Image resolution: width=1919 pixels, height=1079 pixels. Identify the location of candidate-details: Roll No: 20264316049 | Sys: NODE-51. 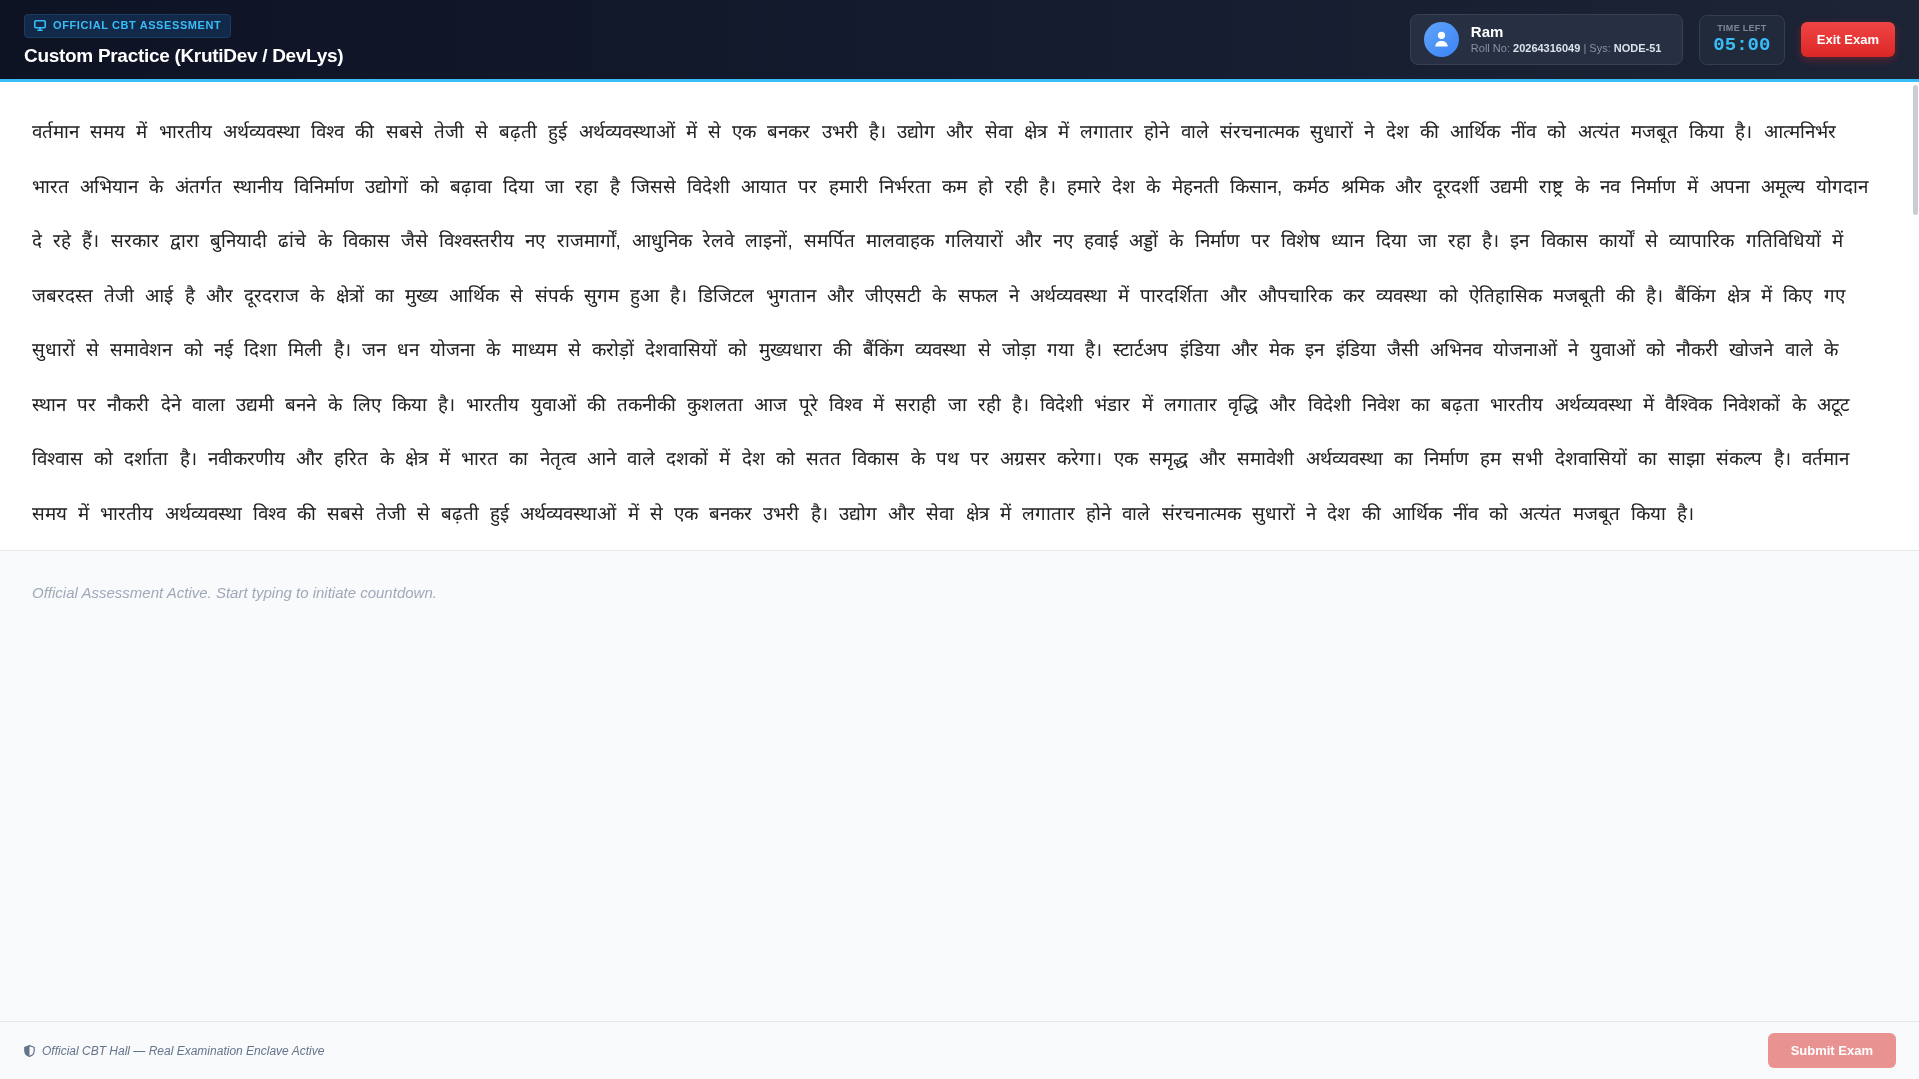
(1566, 48).